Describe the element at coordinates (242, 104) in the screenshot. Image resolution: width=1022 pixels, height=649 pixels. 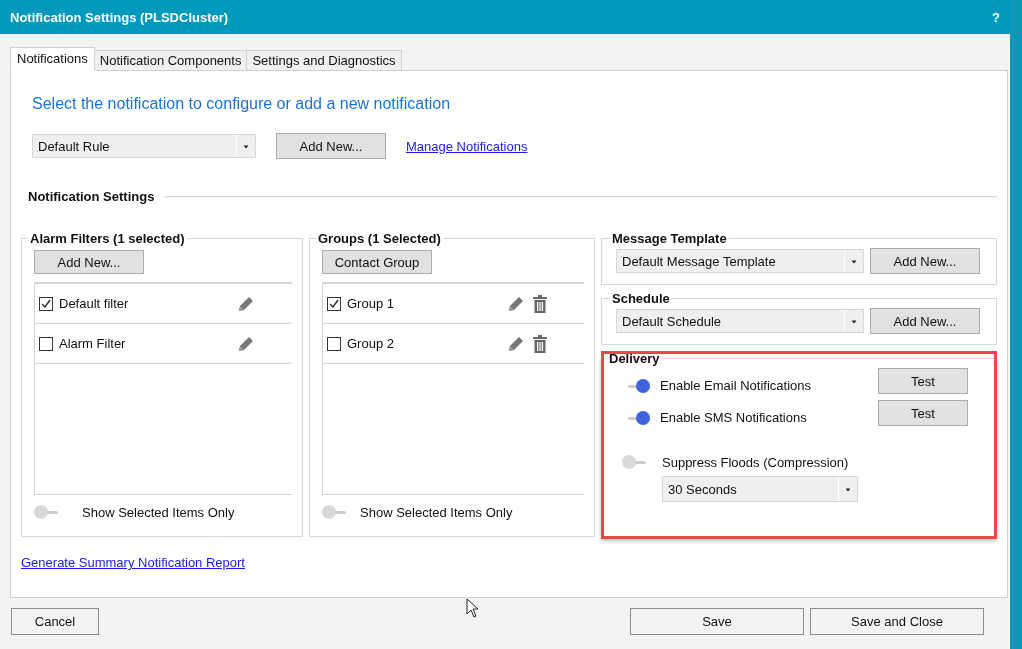
I see `page-heading: Select the notification to configure or add a new notification` at that location.